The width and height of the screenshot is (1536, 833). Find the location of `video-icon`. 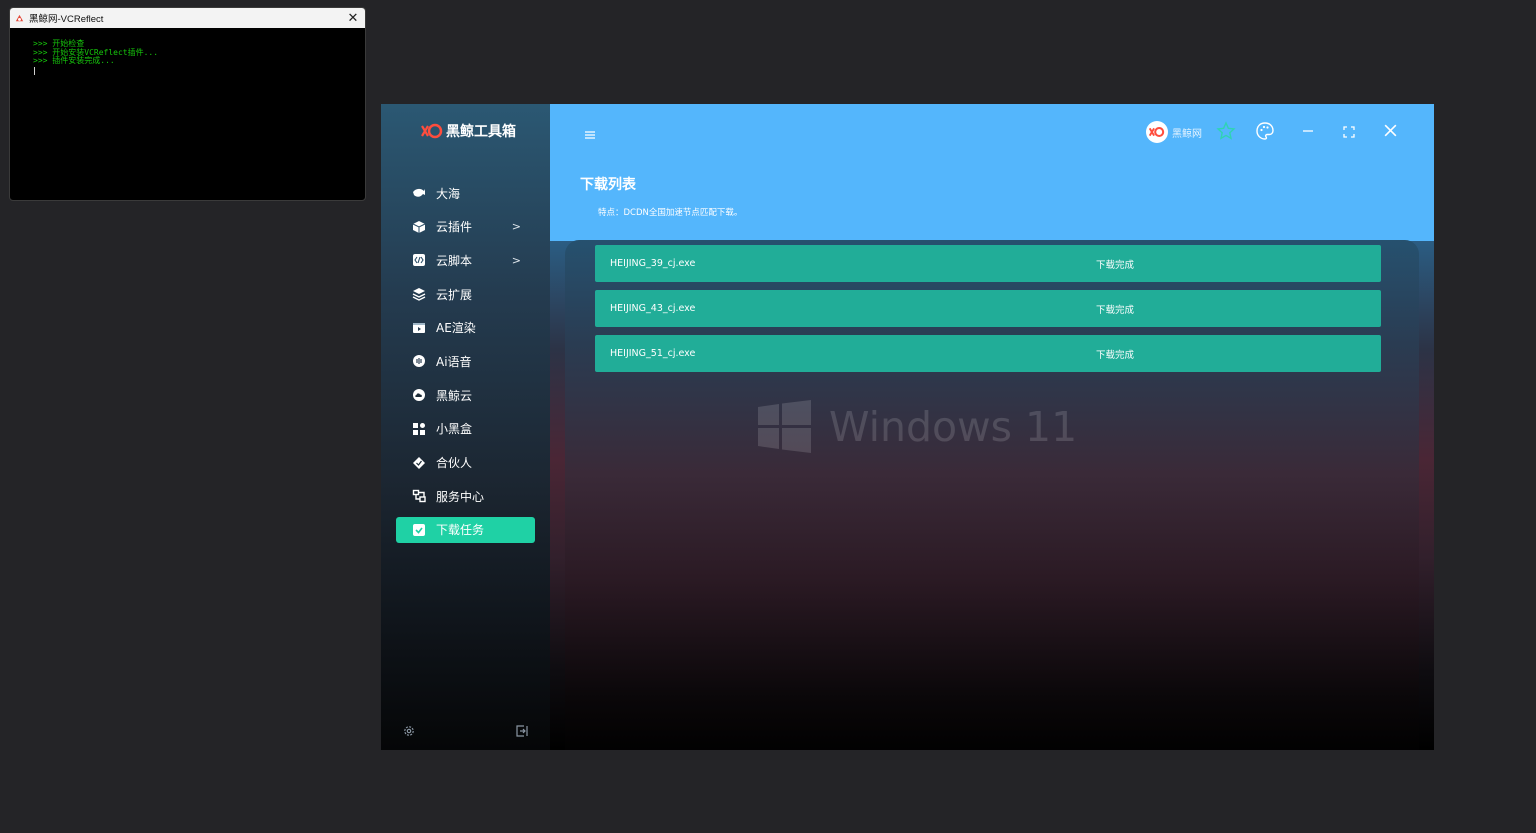

video-icon is located at coordinates (419, 328).